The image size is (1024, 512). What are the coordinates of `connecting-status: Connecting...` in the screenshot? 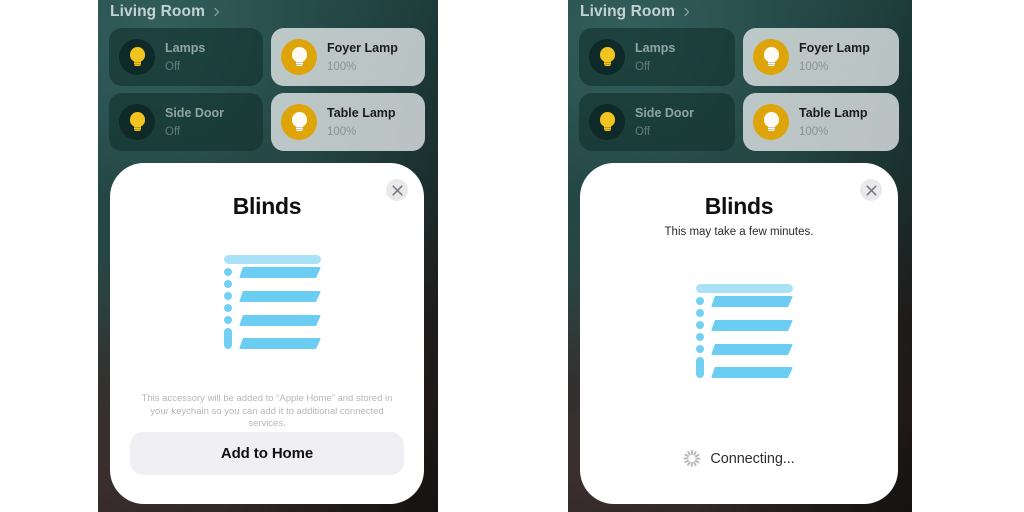 It's located at (739, 458).